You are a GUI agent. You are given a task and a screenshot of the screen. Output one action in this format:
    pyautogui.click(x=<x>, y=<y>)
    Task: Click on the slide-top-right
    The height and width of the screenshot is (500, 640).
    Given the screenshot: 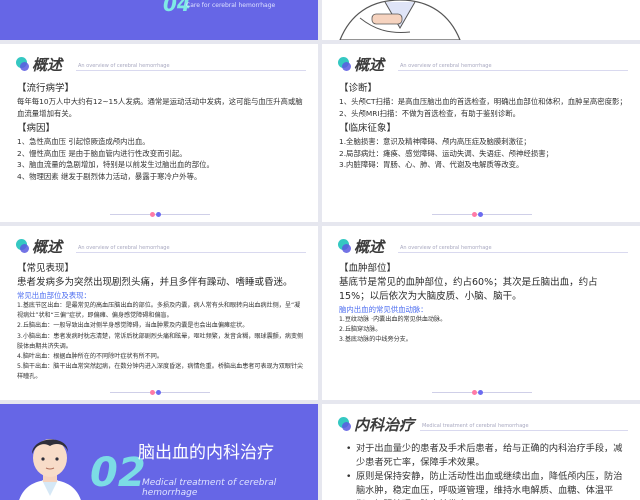 What is the action you would take?
    pyautogui.click(x=481, y=20)
    